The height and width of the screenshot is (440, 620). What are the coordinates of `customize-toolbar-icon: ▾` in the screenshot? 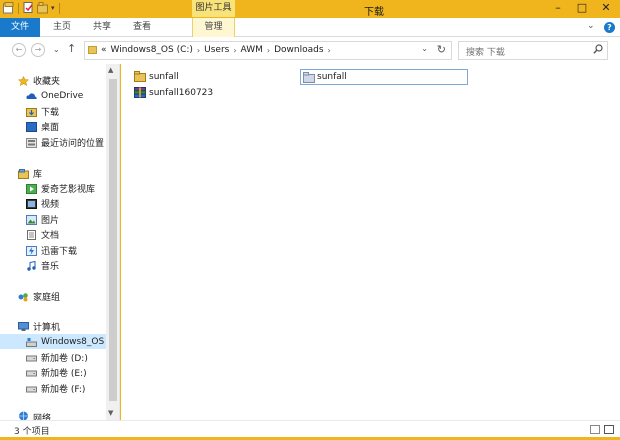 It's located at (53, 8).